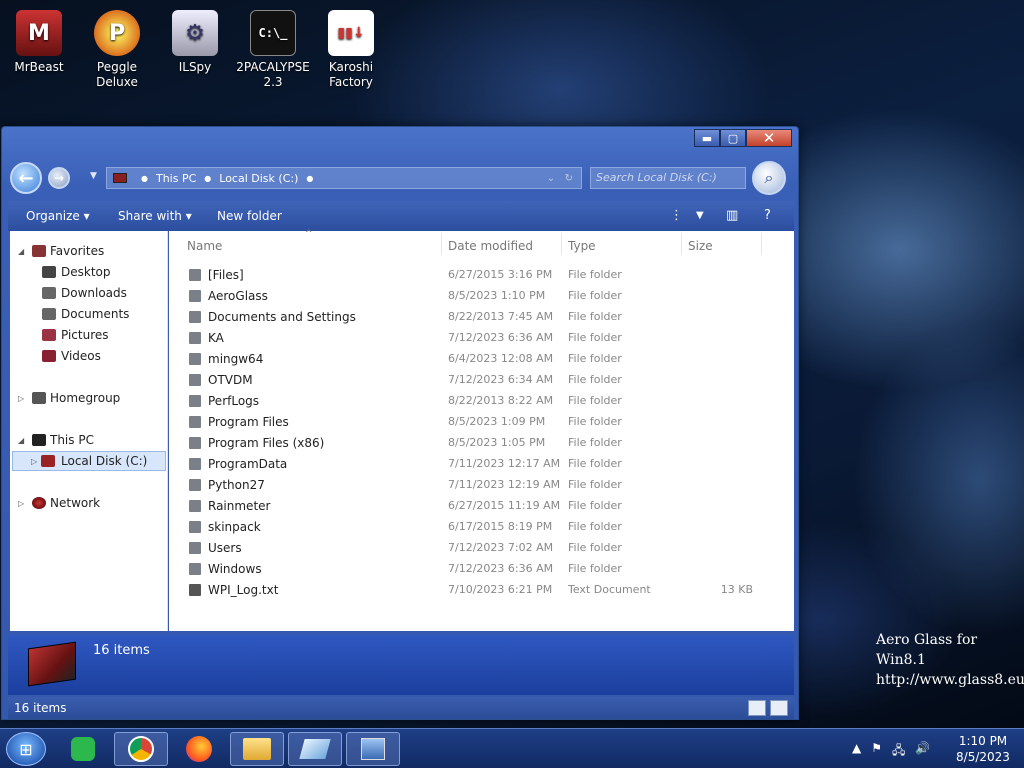 The image size is (1024, 768). Describe the element at coordinates (676, 215) in the screenshot. I see `change-view-icon: ⋮` at that location.